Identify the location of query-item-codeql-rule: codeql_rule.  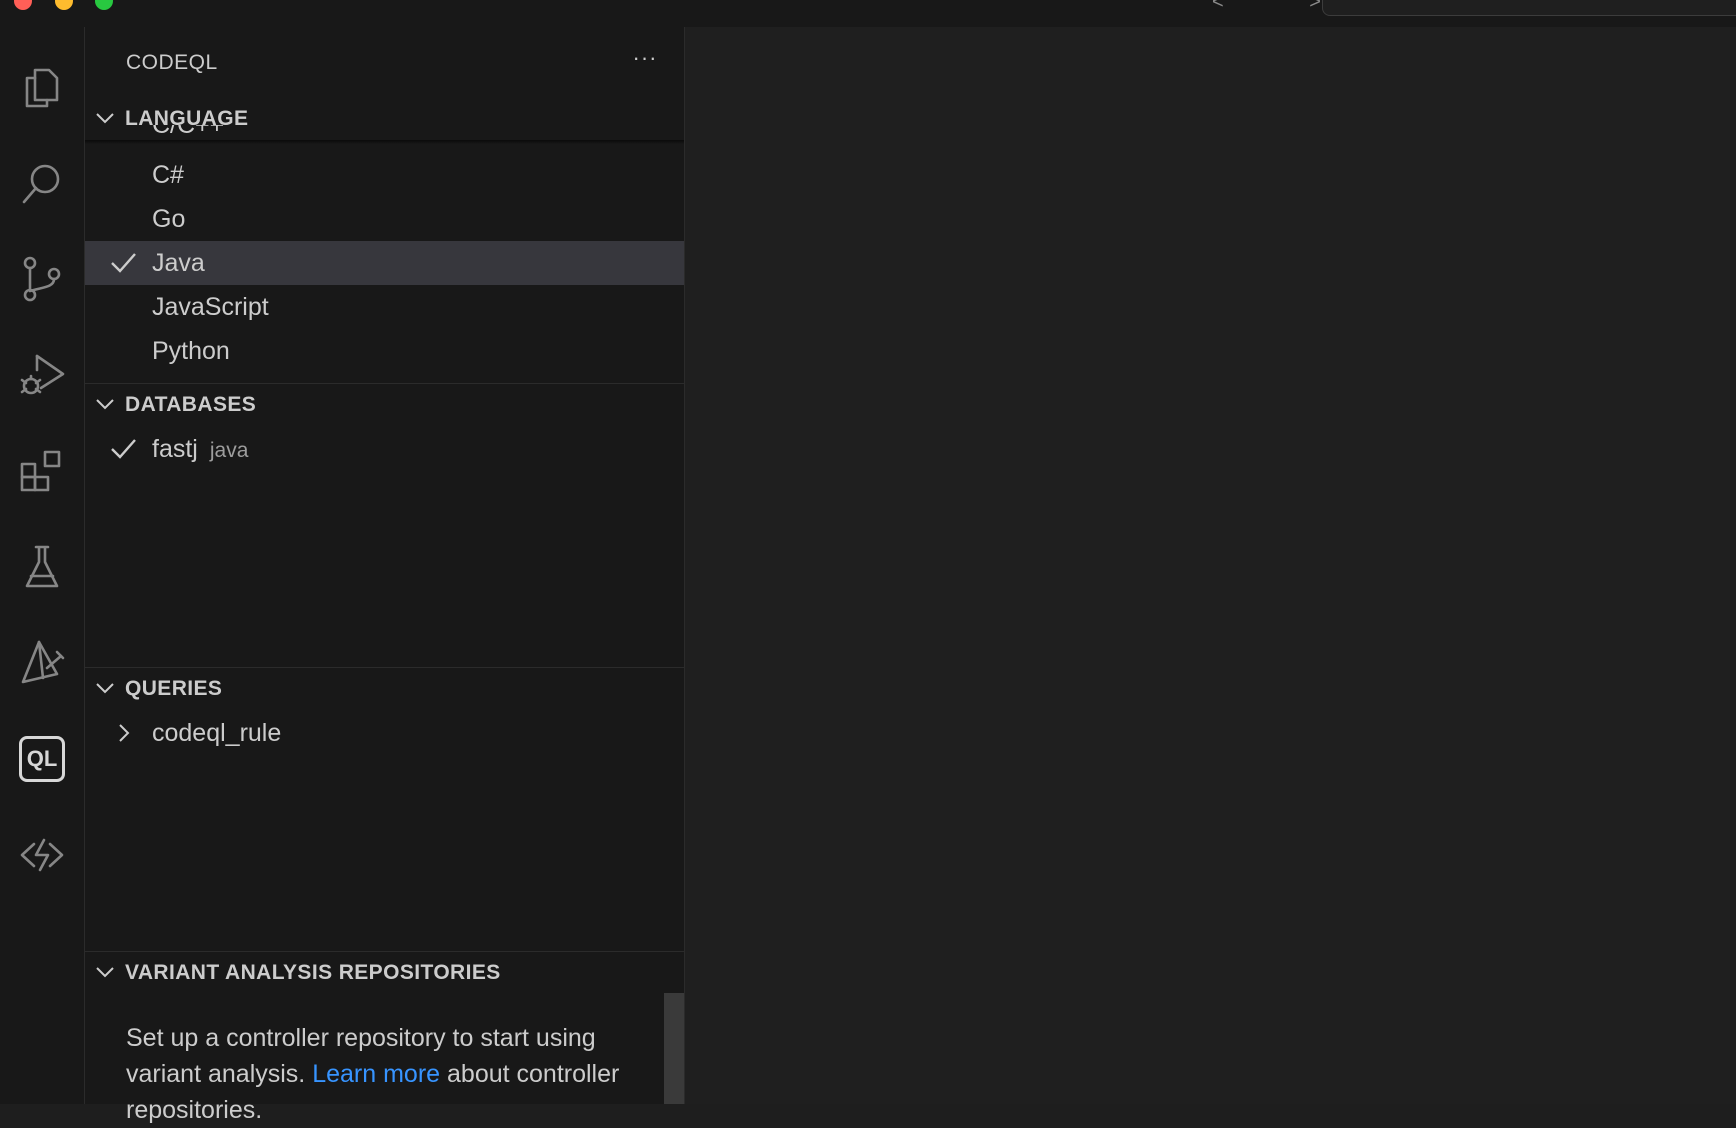
(384, 733).